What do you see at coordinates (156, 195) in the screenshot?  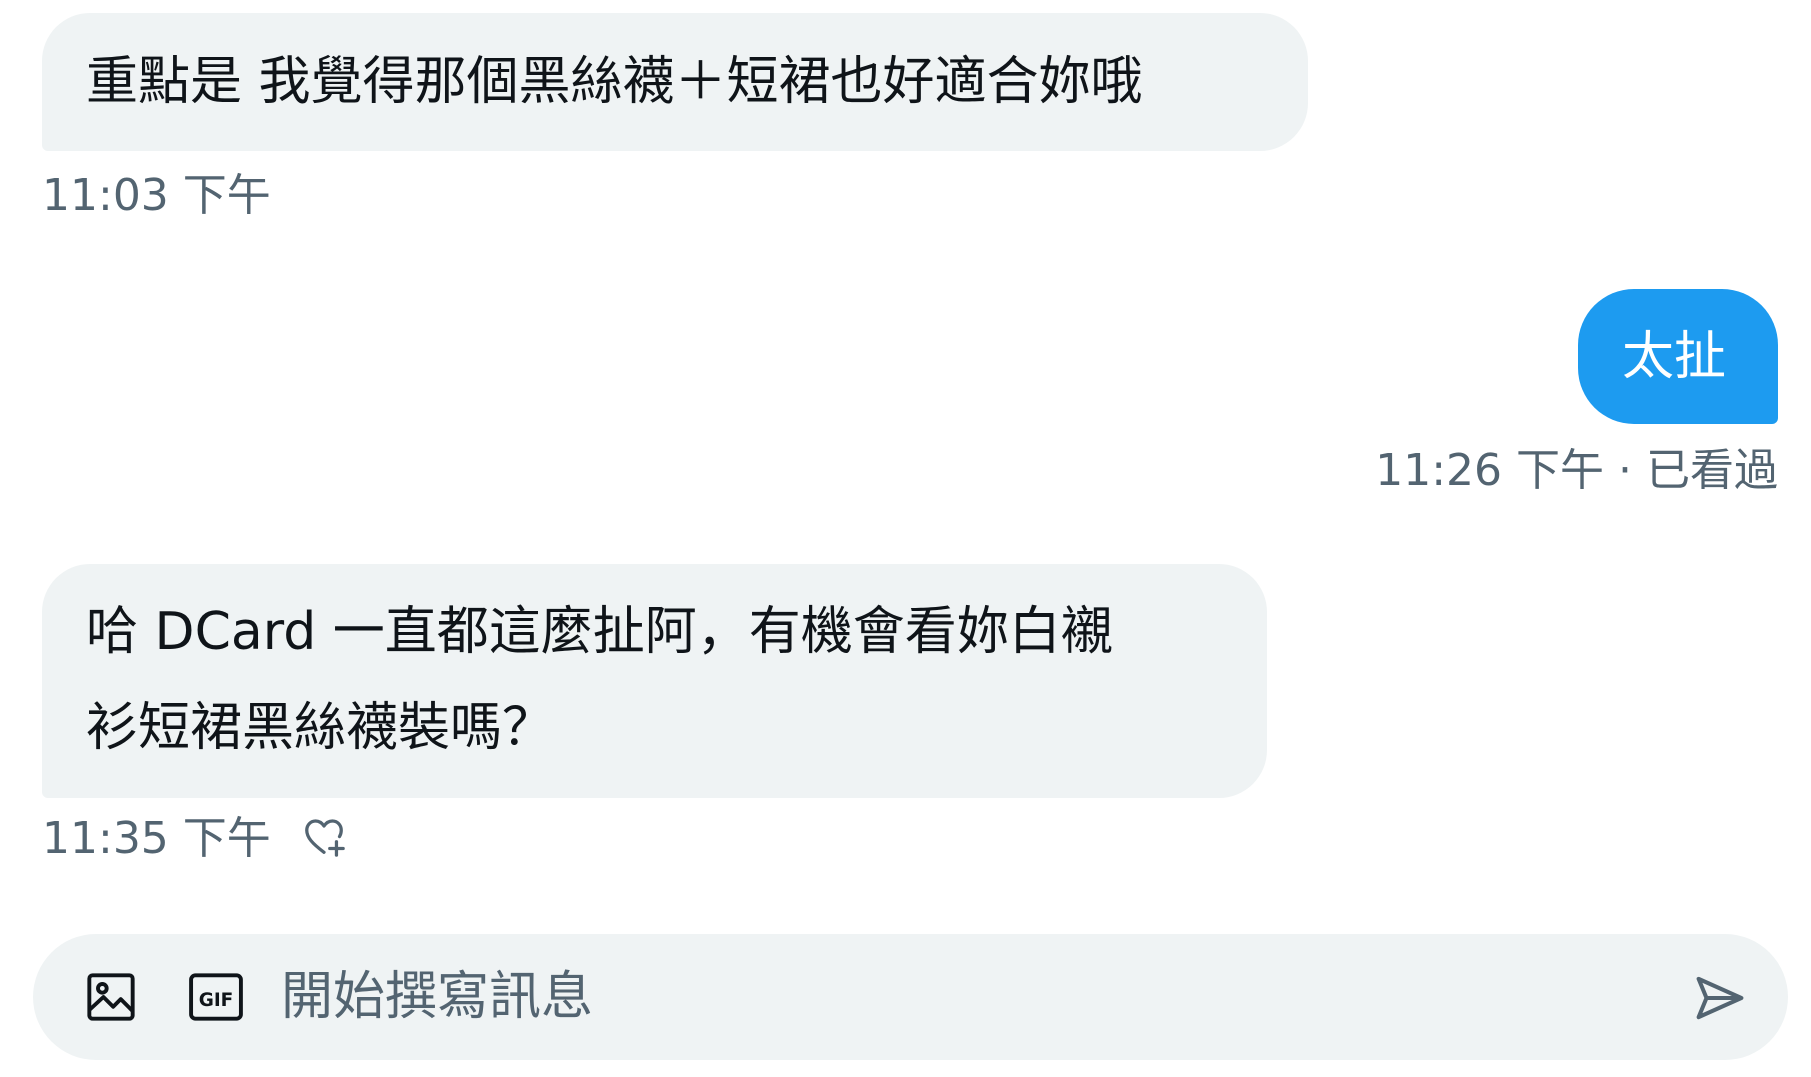 I see `message-timestamp: 11:03 下午` at bounding box center [156, 195].